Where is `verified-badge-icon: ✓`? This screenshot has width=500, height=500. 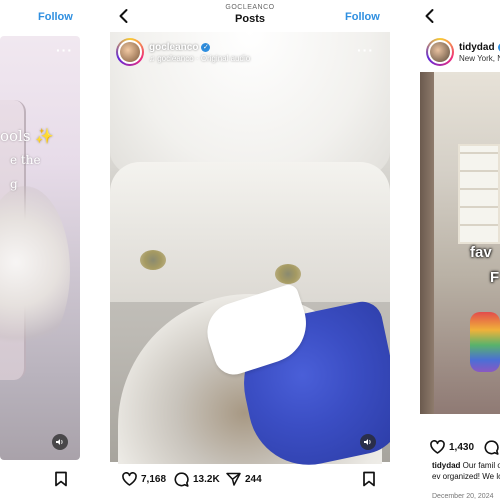
verified-badge-icon: ✓ is located at coordinates (206, 47).